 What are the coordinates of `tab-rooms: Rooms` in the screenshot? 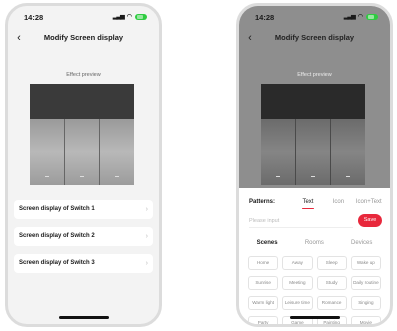 It's located at (314, 246).